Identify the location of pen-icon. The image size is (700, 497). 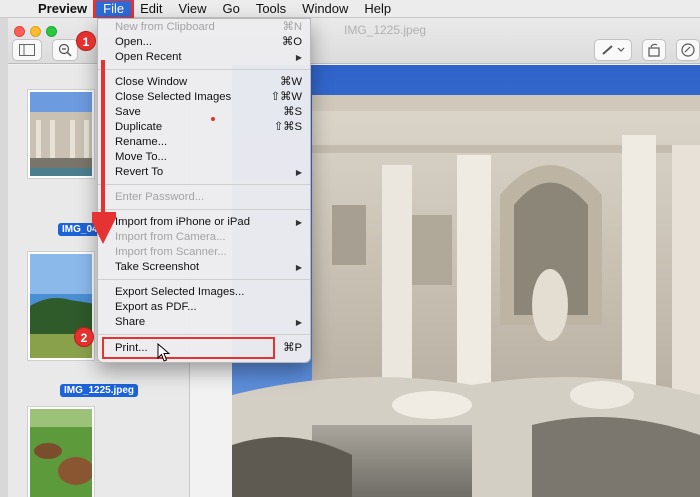
(613, 50).